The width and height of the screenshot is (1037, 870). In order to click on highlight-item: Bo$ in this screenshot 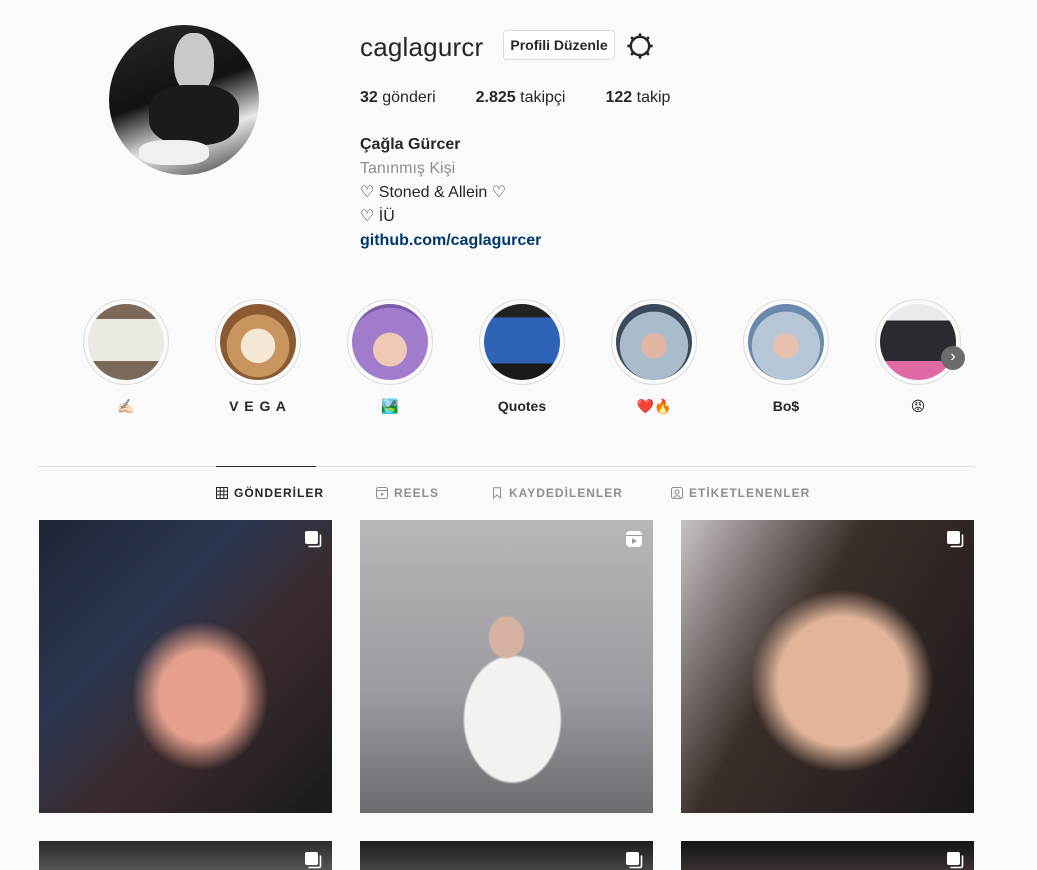, I will do `click(786, 357)`.